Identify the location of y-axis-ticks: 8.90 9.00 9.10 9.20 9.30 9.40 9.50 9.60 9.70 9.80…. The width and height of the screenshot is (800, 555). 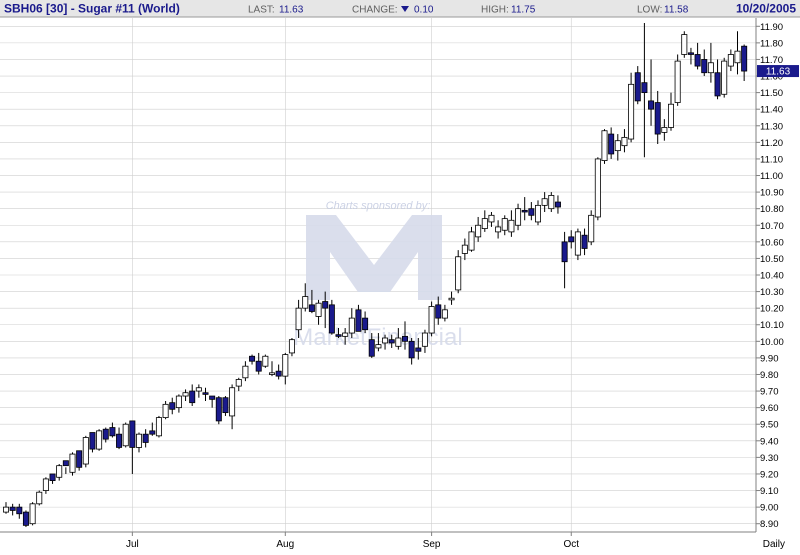
(770, 276).